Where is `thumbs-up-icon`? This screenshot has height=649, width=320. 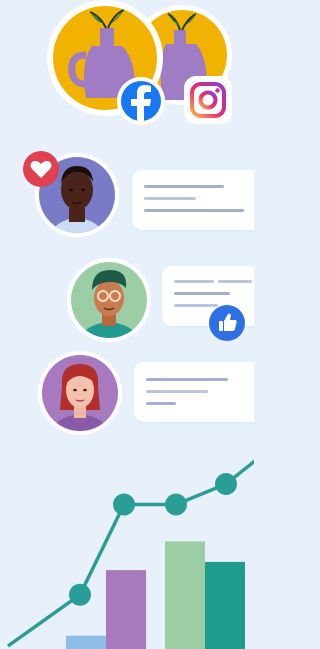 thumbs-up-icon is located at coordinates (228, 322).